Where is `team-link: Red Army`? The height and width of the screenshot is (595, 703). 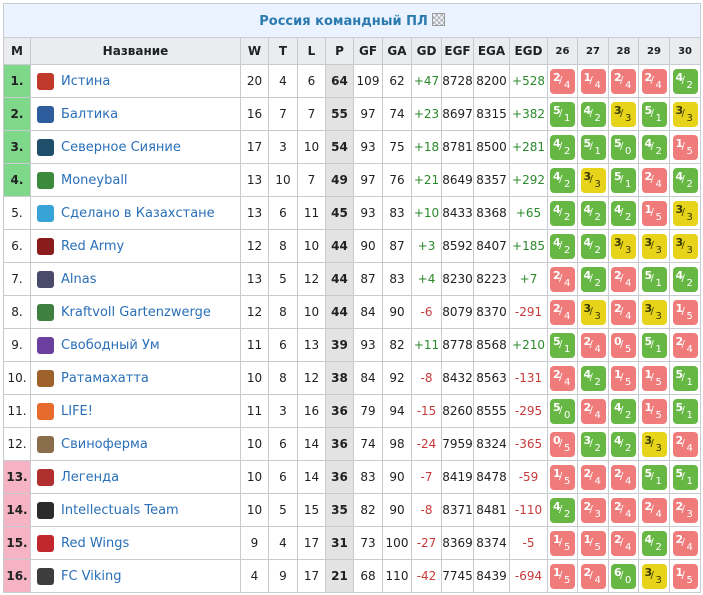 team-link: Red Army is located at coordinates (92, 246).